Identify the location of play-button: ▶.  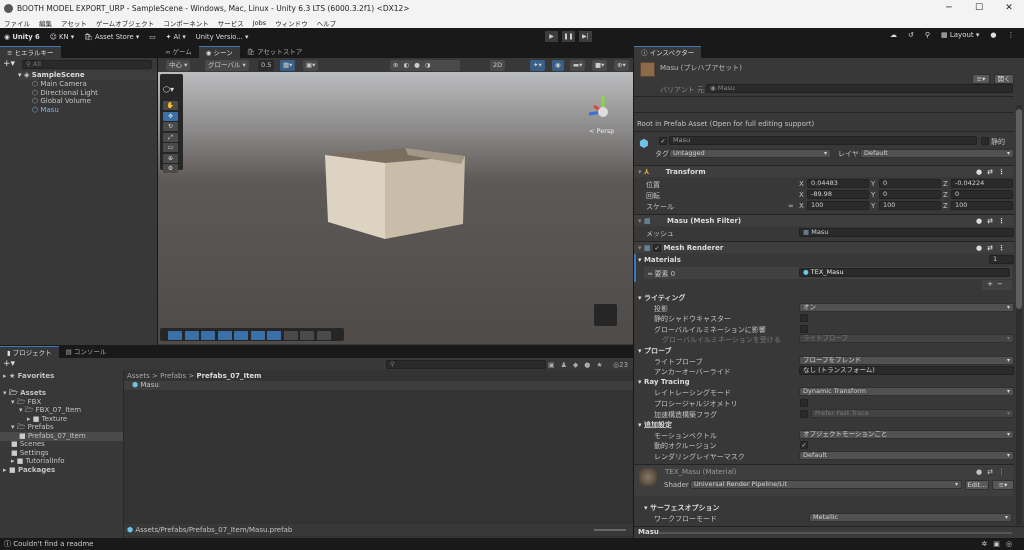
(551, 36).